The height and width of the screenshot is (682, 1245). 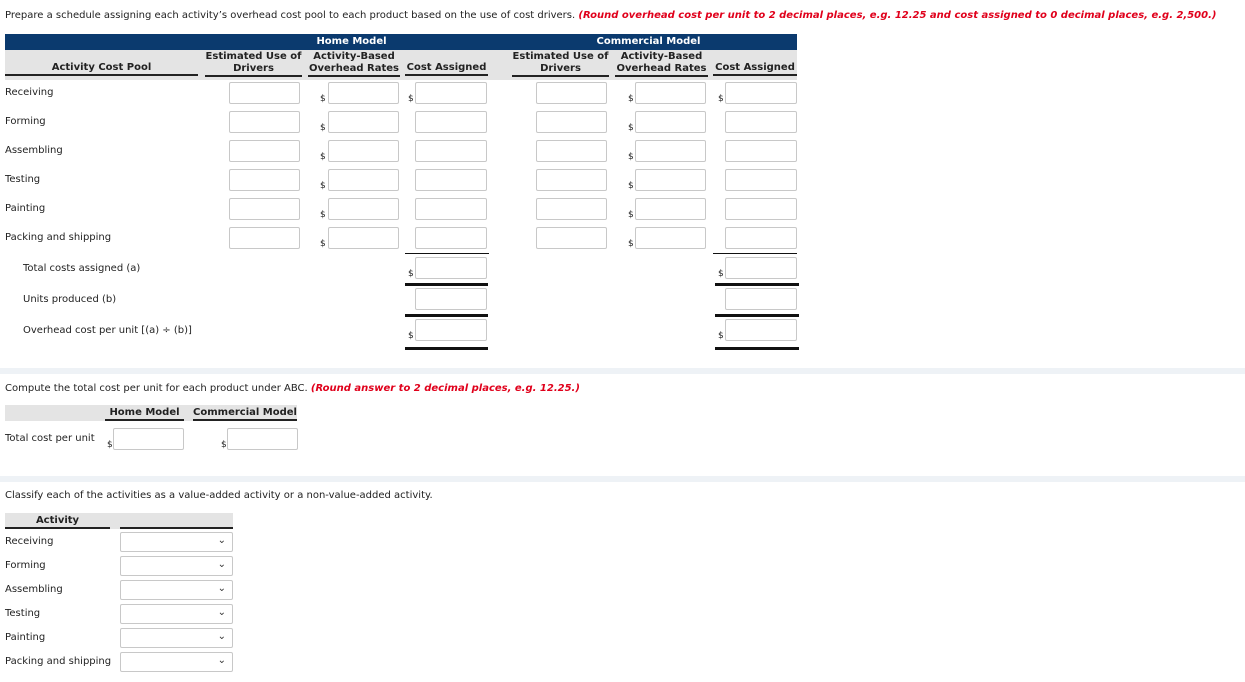 I want to click on commercial-total-cost-per-unit-input, so click(x=262, y=439).